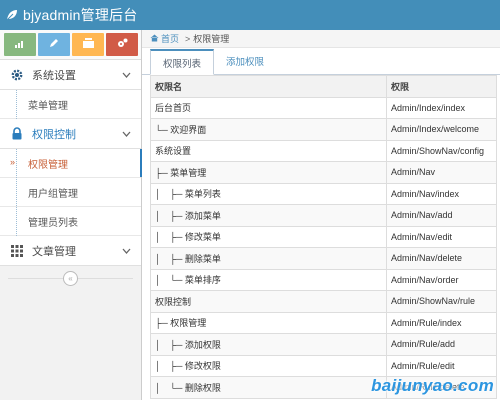 The width and height of the screenshot is (500, 400). I want to click on cell-permission-rule: Admin/Nav/edit, so click(441, 236).